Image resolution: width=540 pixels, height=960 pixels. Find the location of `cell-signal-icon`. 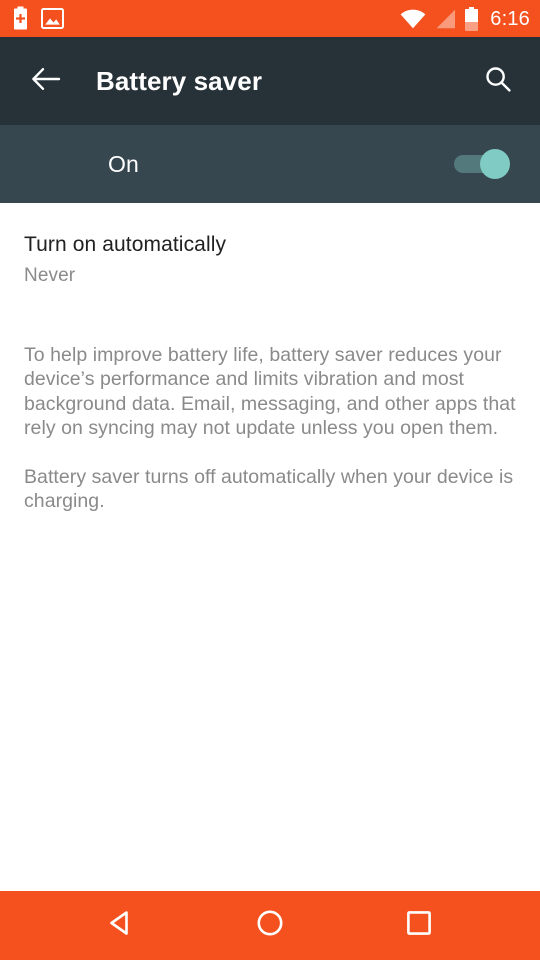

cell-signal-icon is located at coordinates (445, 19).